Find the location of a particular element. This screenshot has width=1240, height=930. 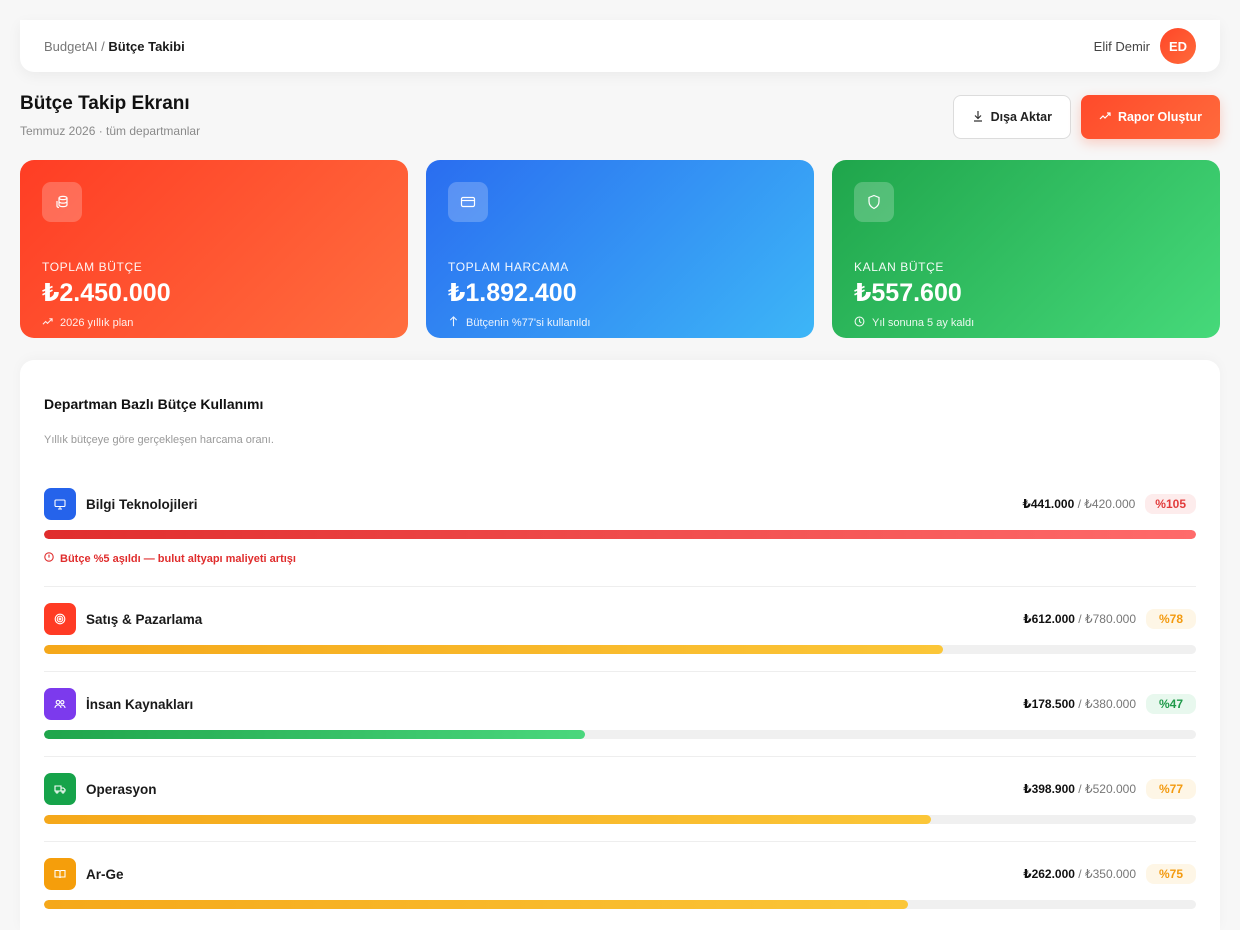

total-budget-card: TOPLAM BÜTÇE ₺2.450.000 2026 yıllık plan is located at coordinates (214, 249).